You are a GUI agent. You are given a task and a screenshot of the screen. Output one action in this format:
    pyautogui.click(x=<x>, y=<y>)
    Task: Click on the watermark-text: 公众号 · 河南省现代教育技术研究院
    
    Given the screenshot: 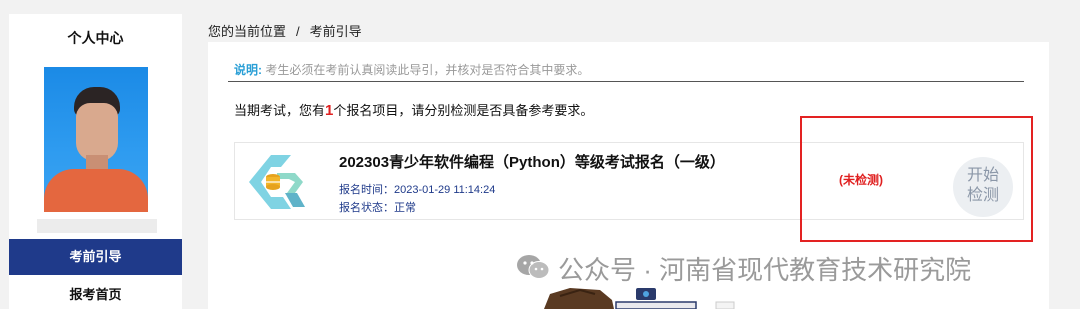 What is the action you would take?
    pyautogui.click(x=765, y=270)
    